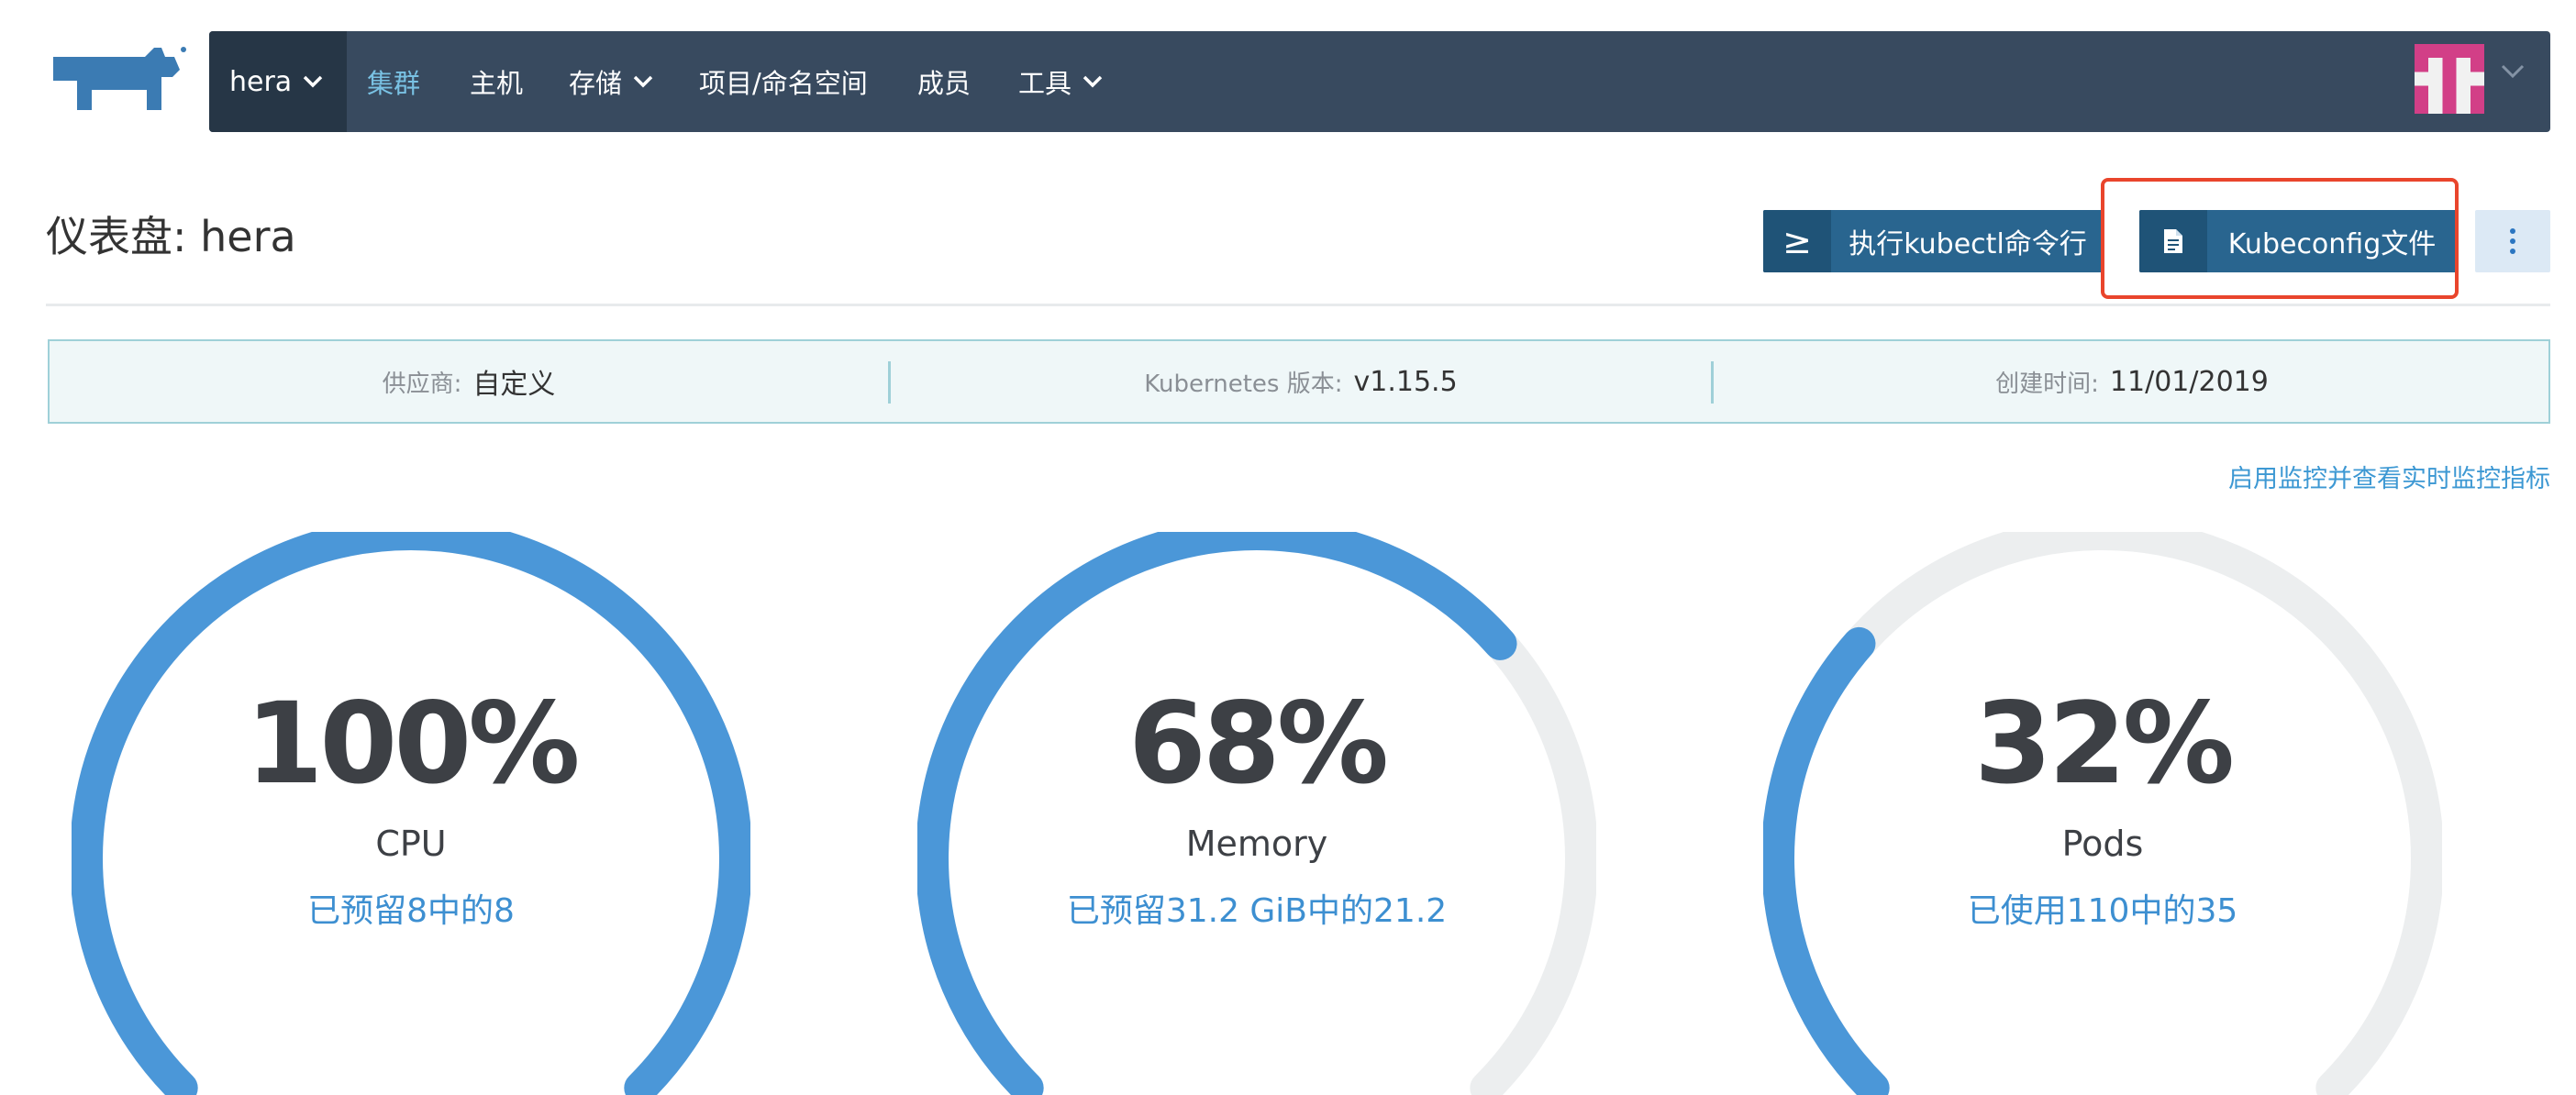  What do you see at coordinates (2280, 238) in the screenshot?
I see `highlight-annotation` at bounding box center [2280, 238].